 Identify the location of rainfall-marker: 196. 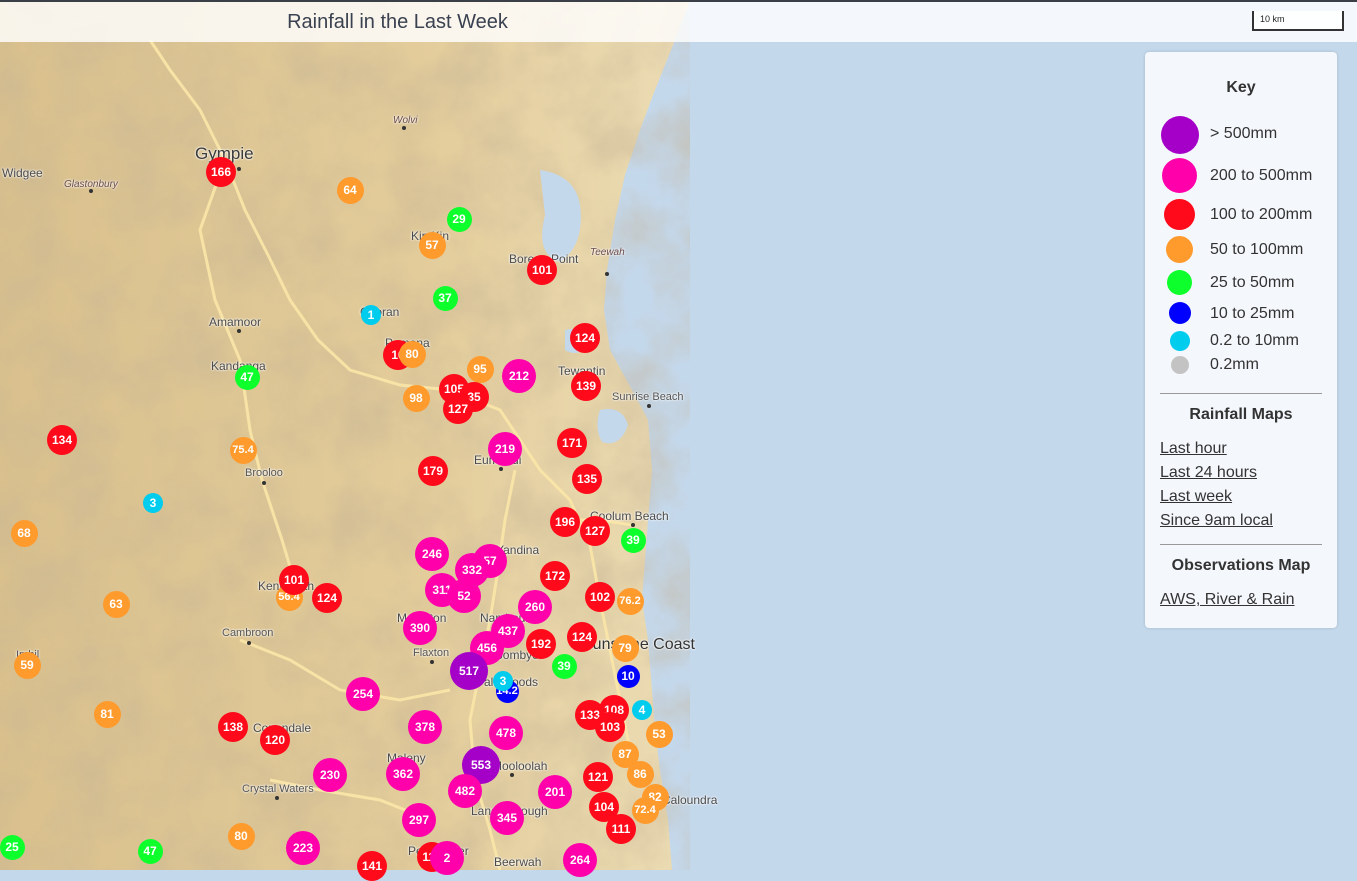
(565, 522).